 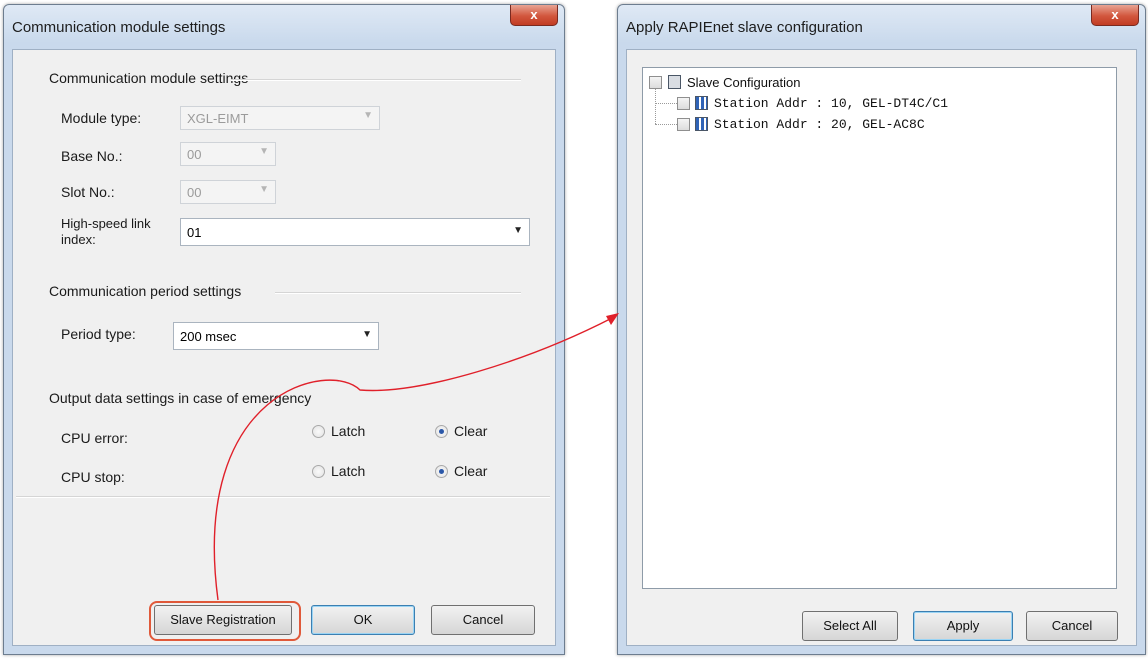 What do you see at coordinates (106, 223) in the screenshot?
I see `hs-link-label-line1: High-speed link` at bounding box center [106, 223].